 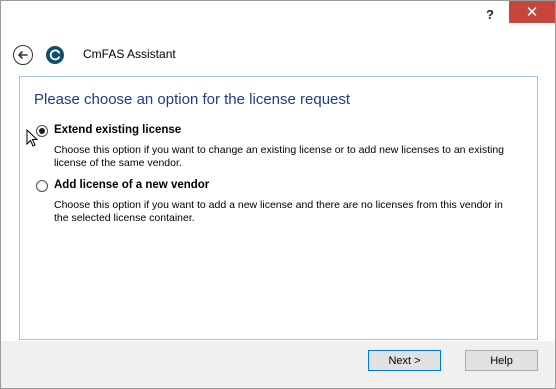 What do you see at coordinates (42, 186) in the screenshot?
I see `add-new-vendor-radio` at bounding box center [42, 186].